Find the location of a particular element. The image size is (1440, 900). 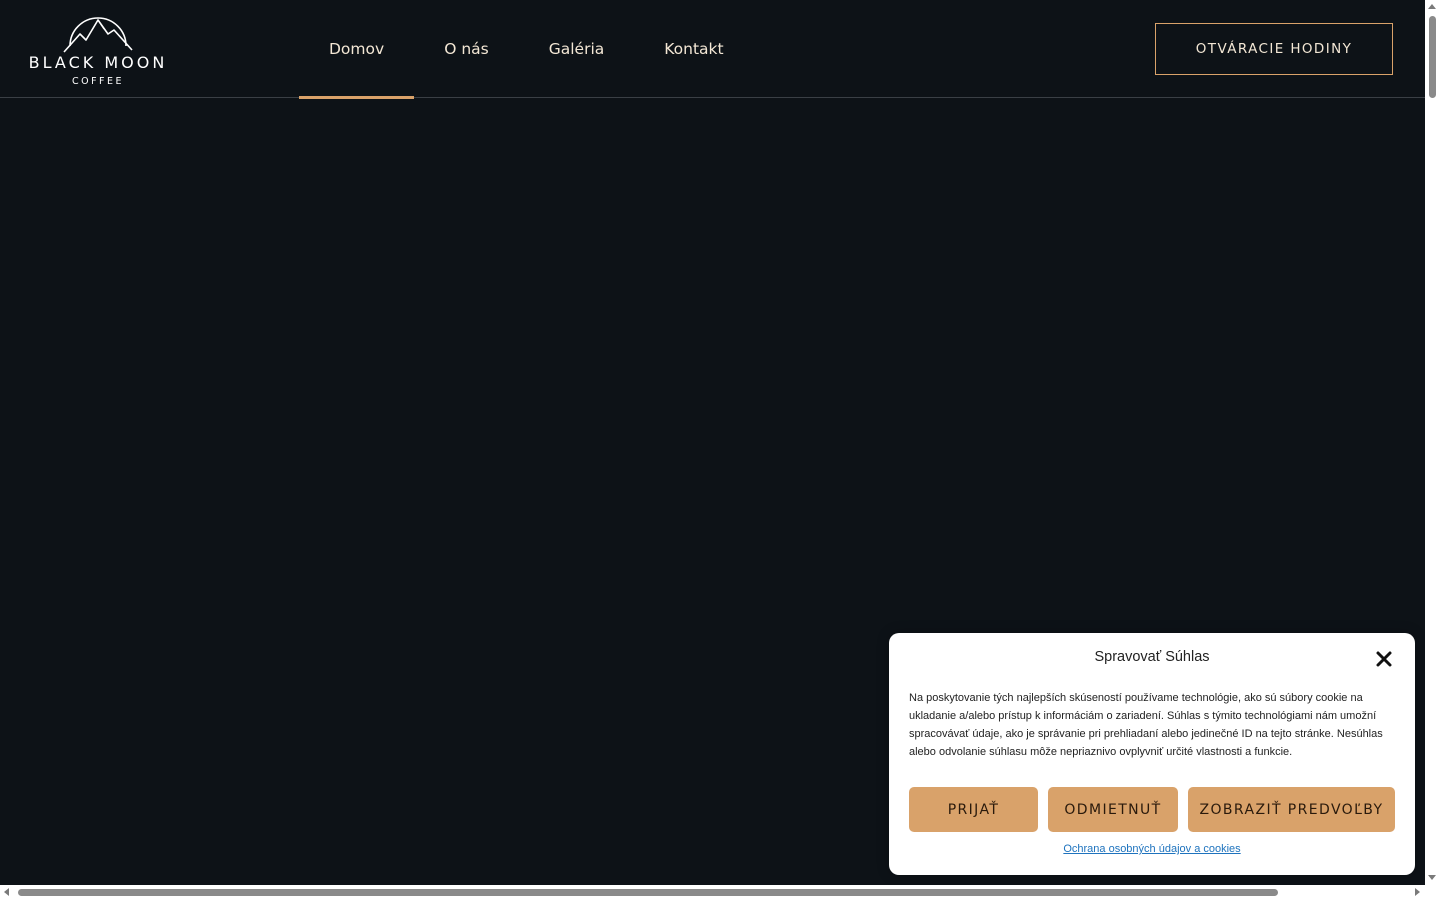

site-logo: BLACK MOON COFFEE is located at coordinates (98, 47).